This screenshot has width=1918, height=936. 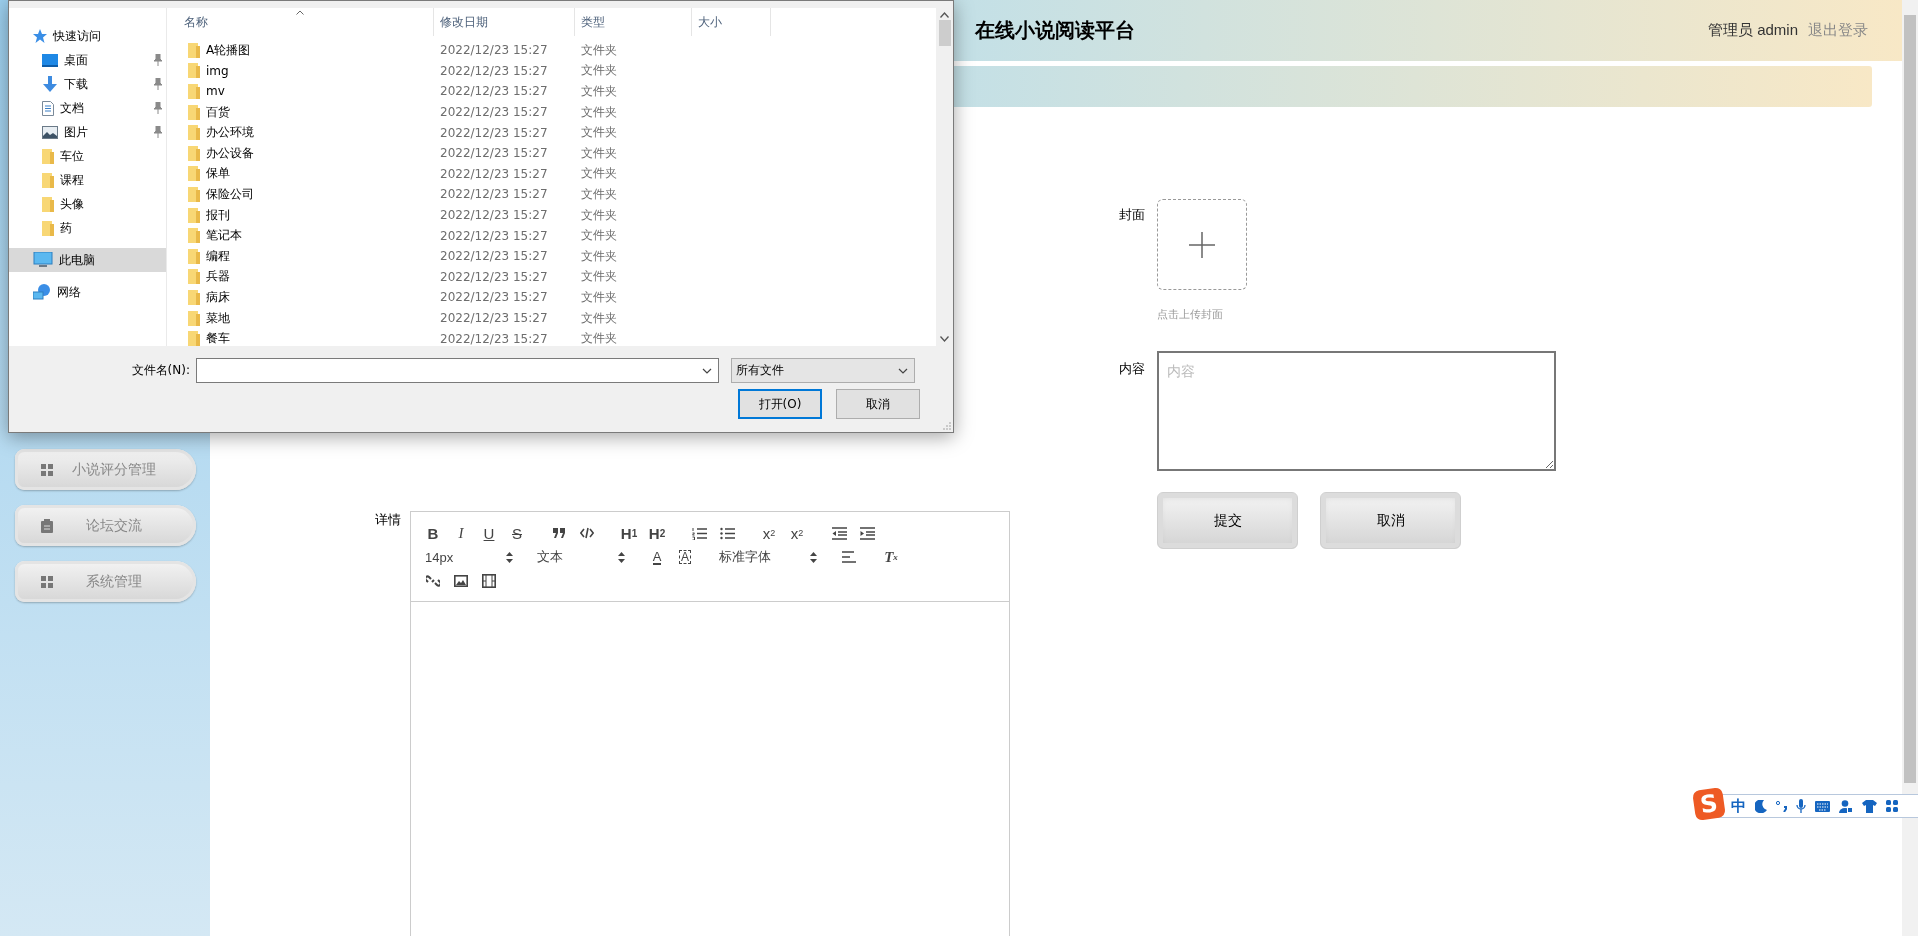 I want to click on navigation-item: 文档, so click(x=87, y=108).